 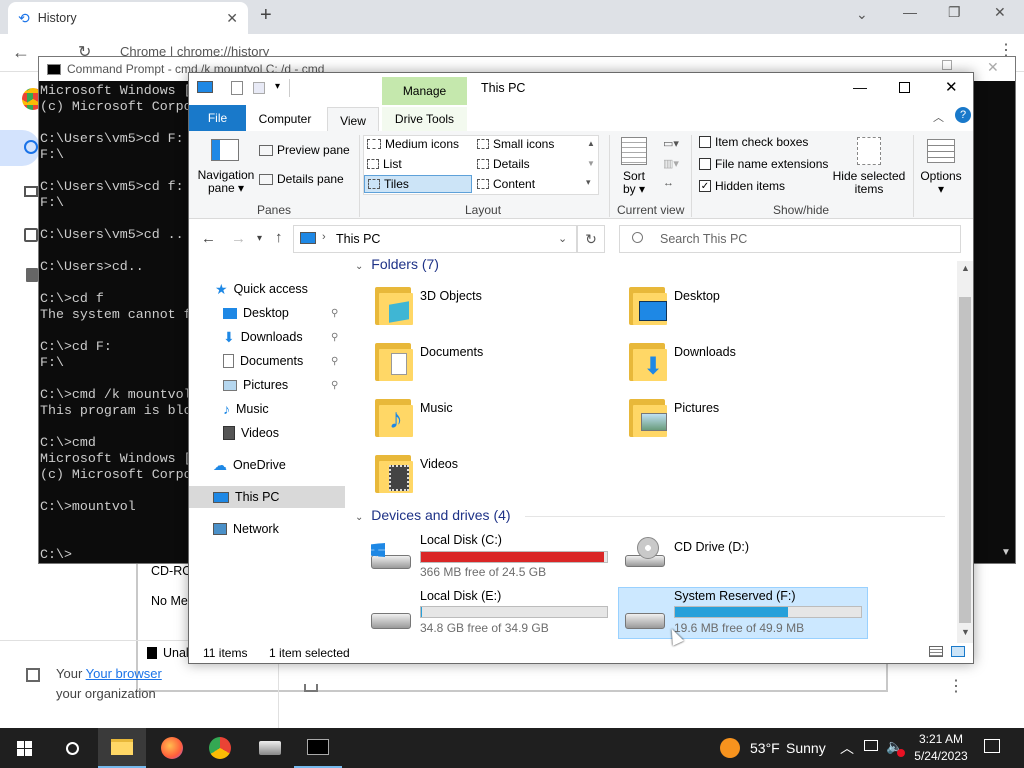 What do you see at coordinates (963, 115) in the screenshot?
I see `help-icon: ?` at bounding box center [963, 115].